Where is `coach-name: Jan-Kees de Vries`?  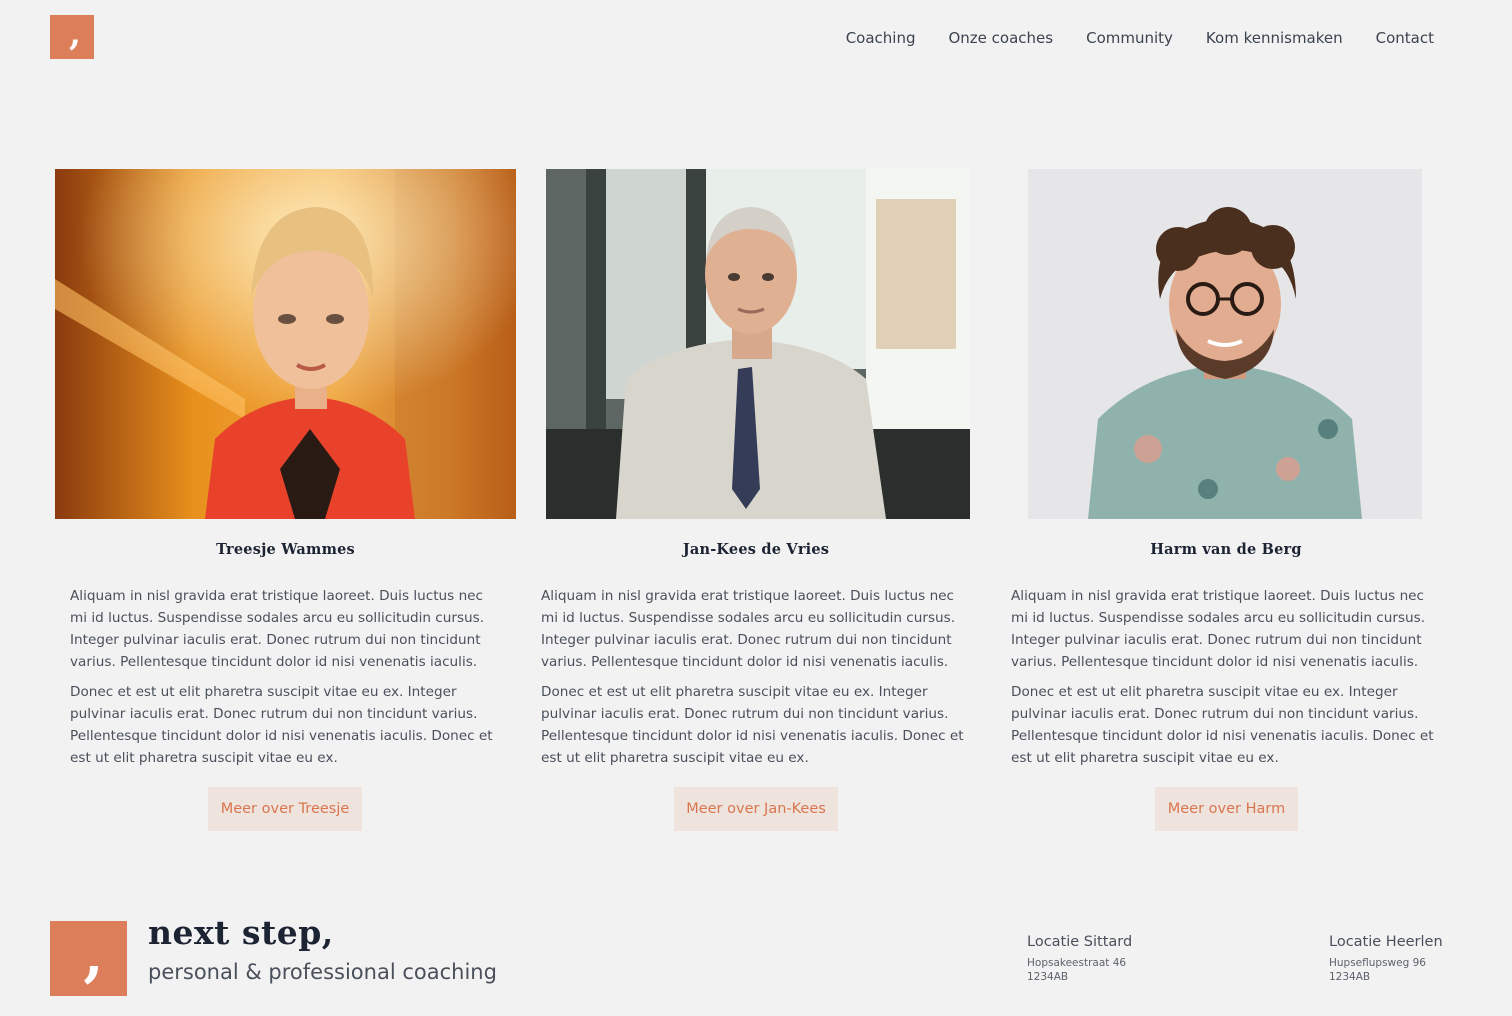 coach-name: Jan-Kees de Vries is located at coordinates (756, 549).